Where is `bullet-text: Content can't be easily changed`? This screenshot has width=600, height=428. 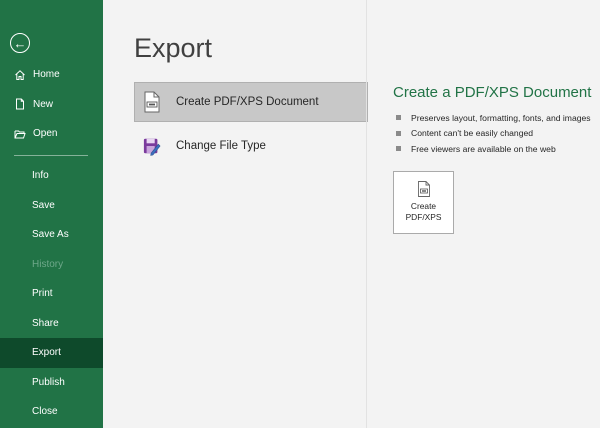
bullet-text: Content can't be easily changed is located at coordinates (472, 133).